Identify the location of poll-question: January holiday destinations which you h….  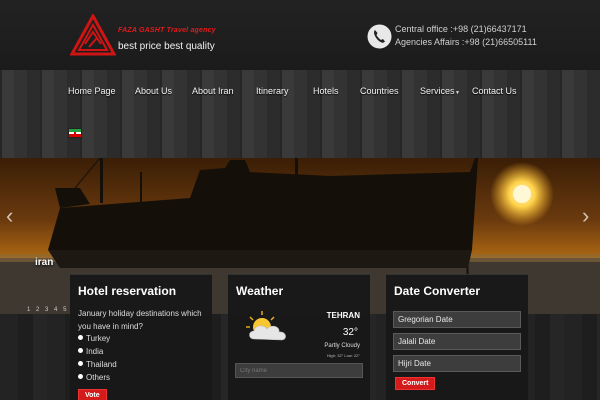
(140, 320).